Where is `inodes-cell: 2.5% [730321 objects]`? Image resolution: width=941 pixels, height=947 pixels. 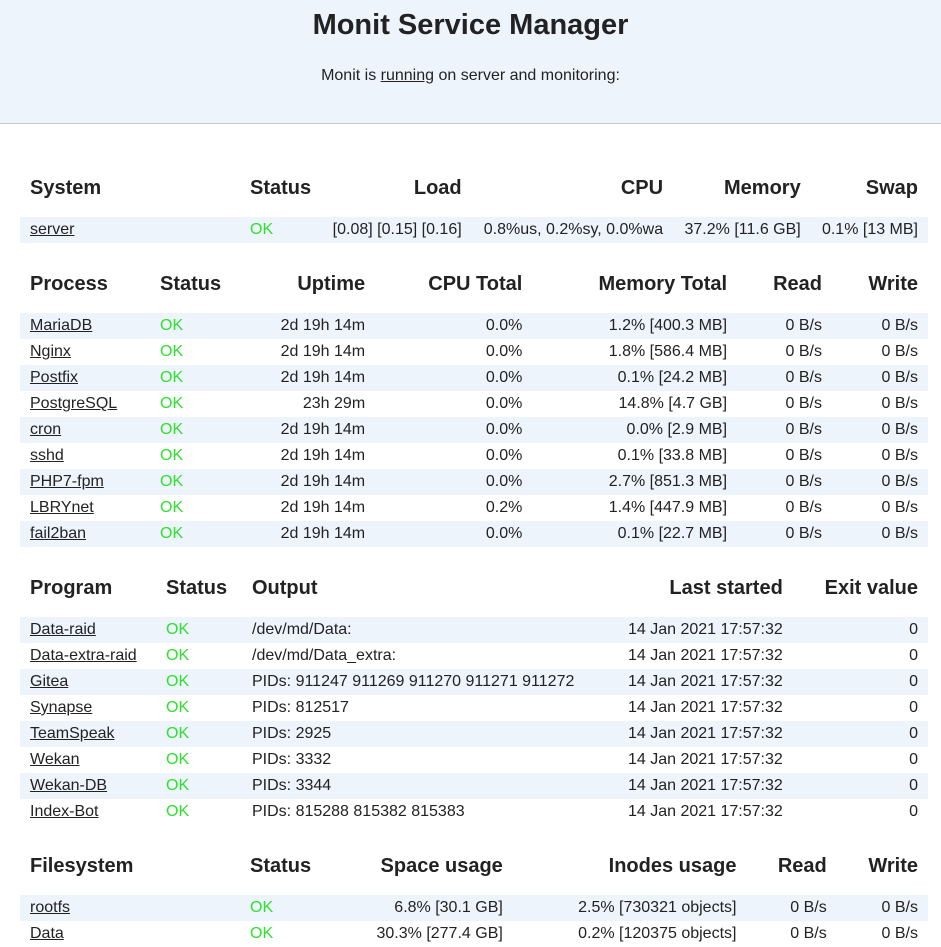 inodes-cell: 2.5% [730321 objects] is located at coordinates (629, 908).